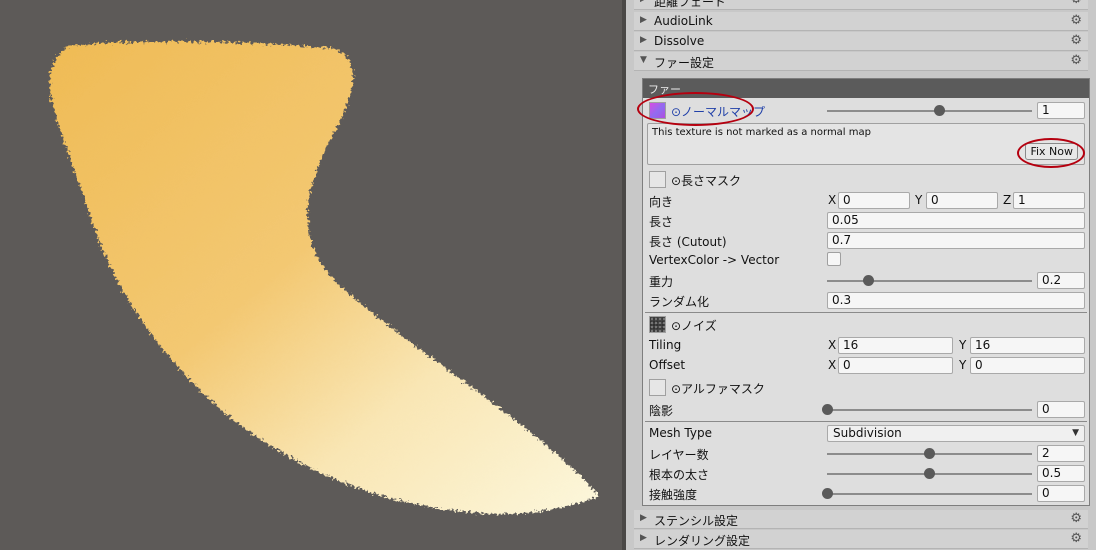  I want to click on shadow-row: 陰影 0, so click(866, 409).